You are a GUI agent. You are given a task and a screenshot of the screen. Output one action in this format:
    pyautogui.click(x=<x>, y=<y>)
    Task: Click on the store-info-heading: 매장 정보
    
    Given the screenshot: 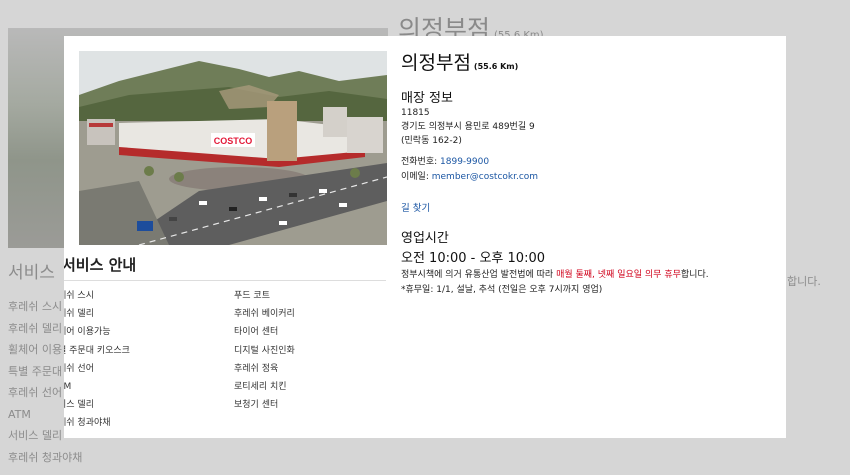 What is the action you would take?
    pyautogui.click(x=427, y=98)
    